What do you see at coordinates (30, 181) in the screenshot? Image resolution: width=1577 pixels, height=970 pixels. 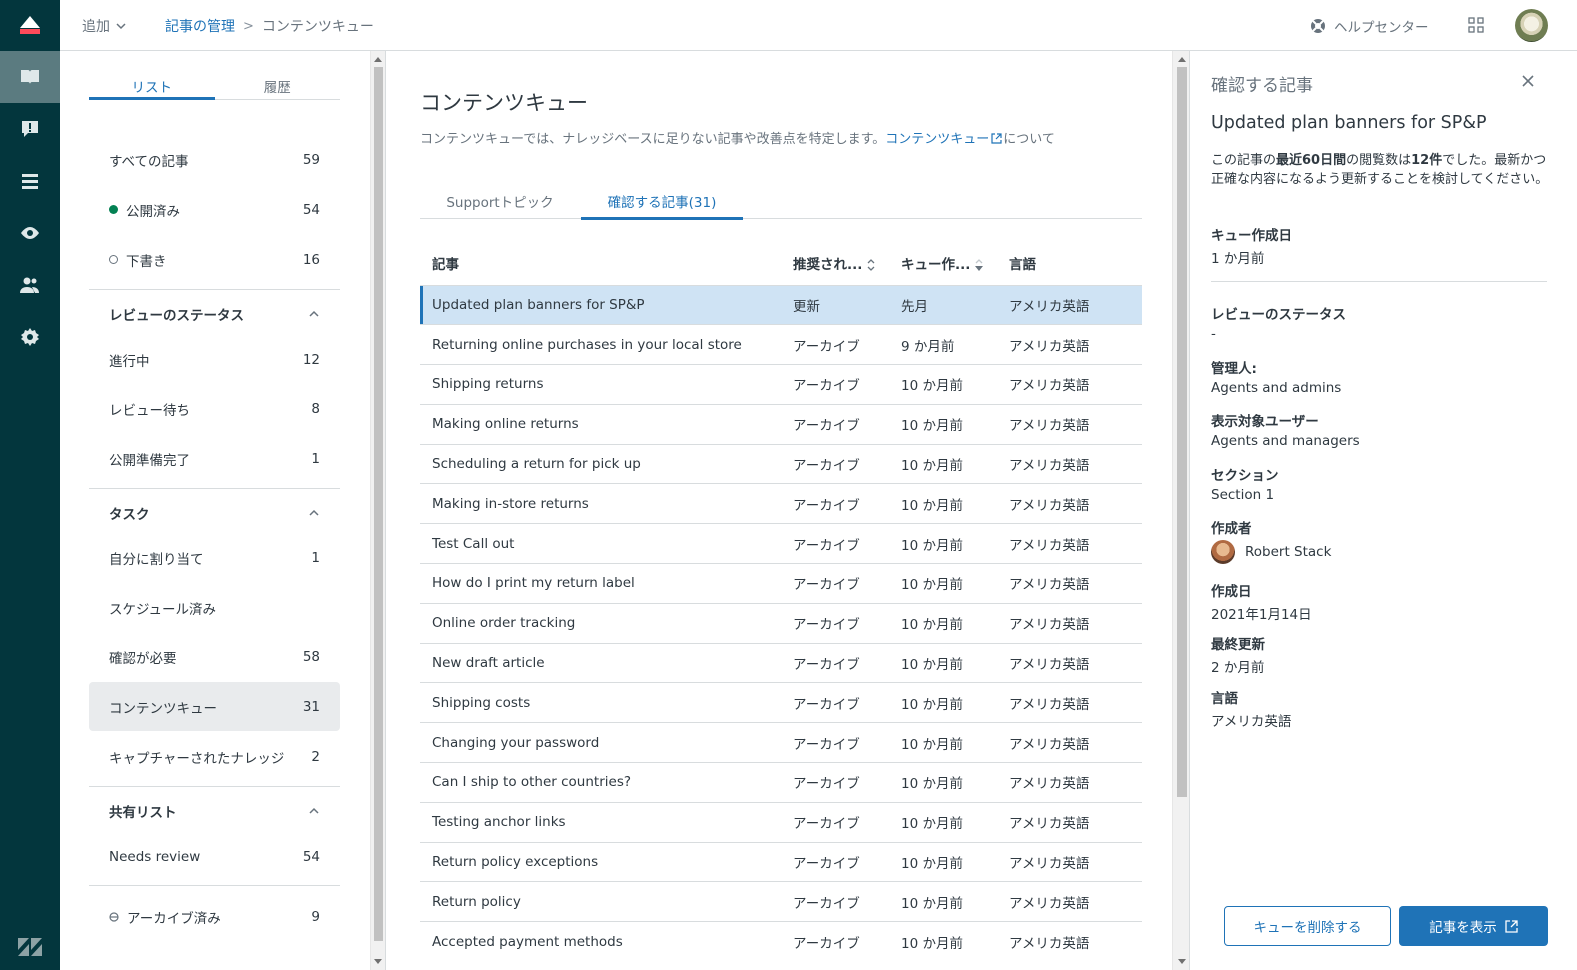 I see `nav-list-icon` at bounding box center [30, 181].